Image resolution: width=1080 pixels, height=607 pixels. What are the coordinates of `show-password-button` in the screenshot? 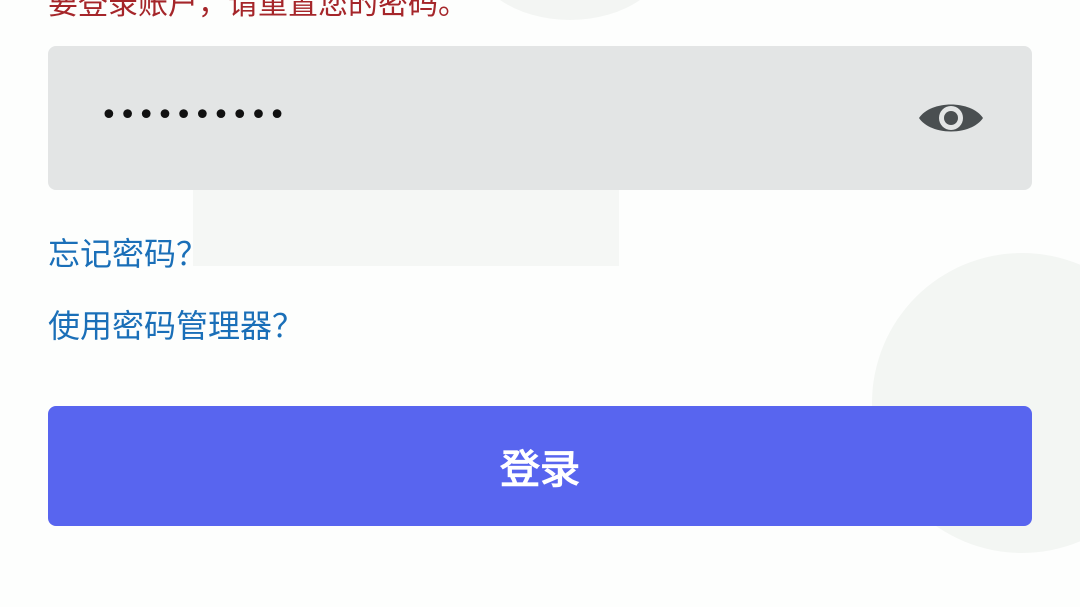 It's located at (951, 118).